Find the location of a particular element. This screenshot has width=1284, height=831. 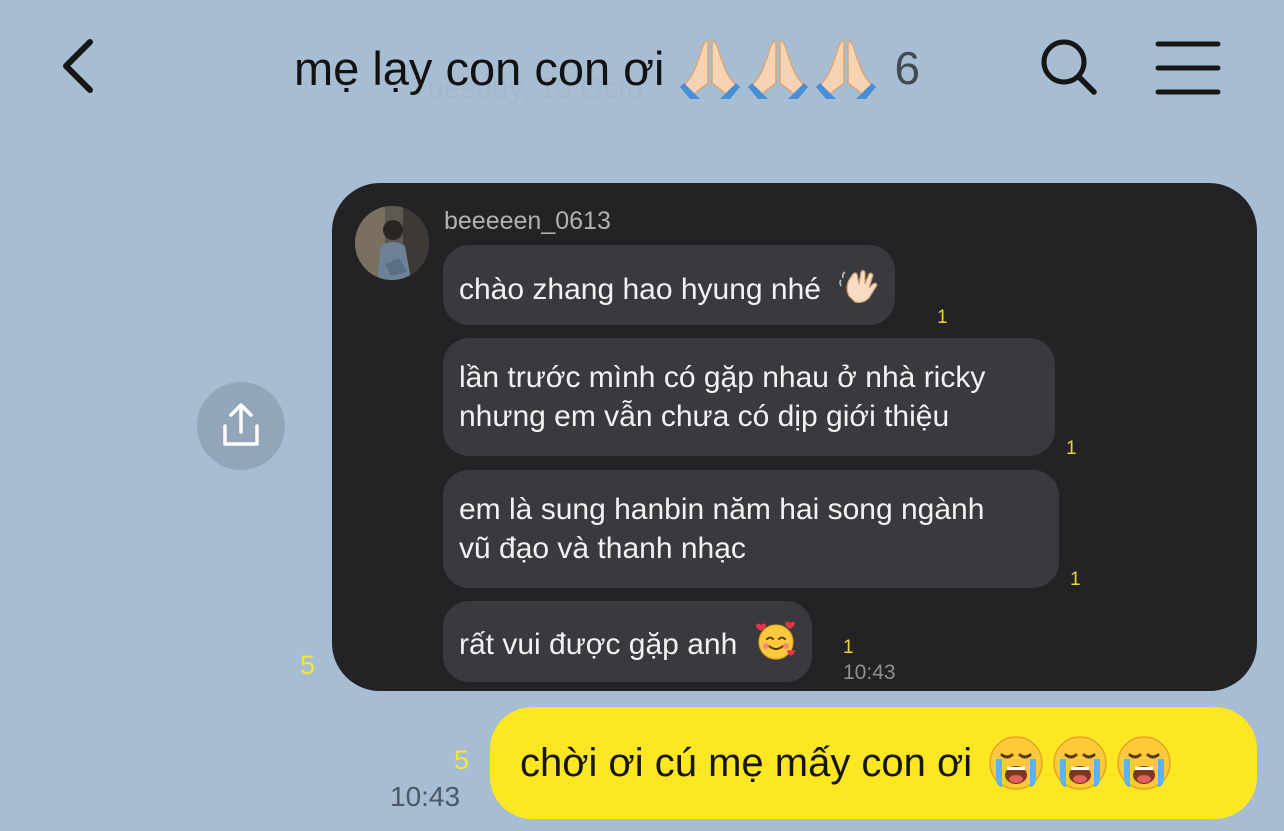

dm-message-text: rất vui được gặp anh is located at coordinates (598, 644).